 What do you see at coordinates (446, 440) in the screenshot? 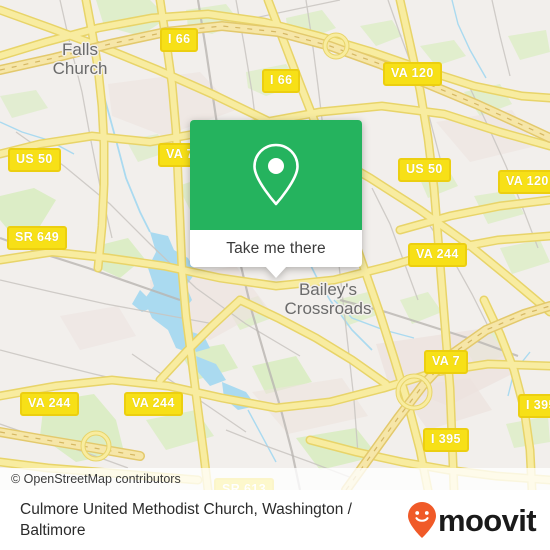
I see `road-shield-i395-south: I 395` at bounding box center [446, 440].